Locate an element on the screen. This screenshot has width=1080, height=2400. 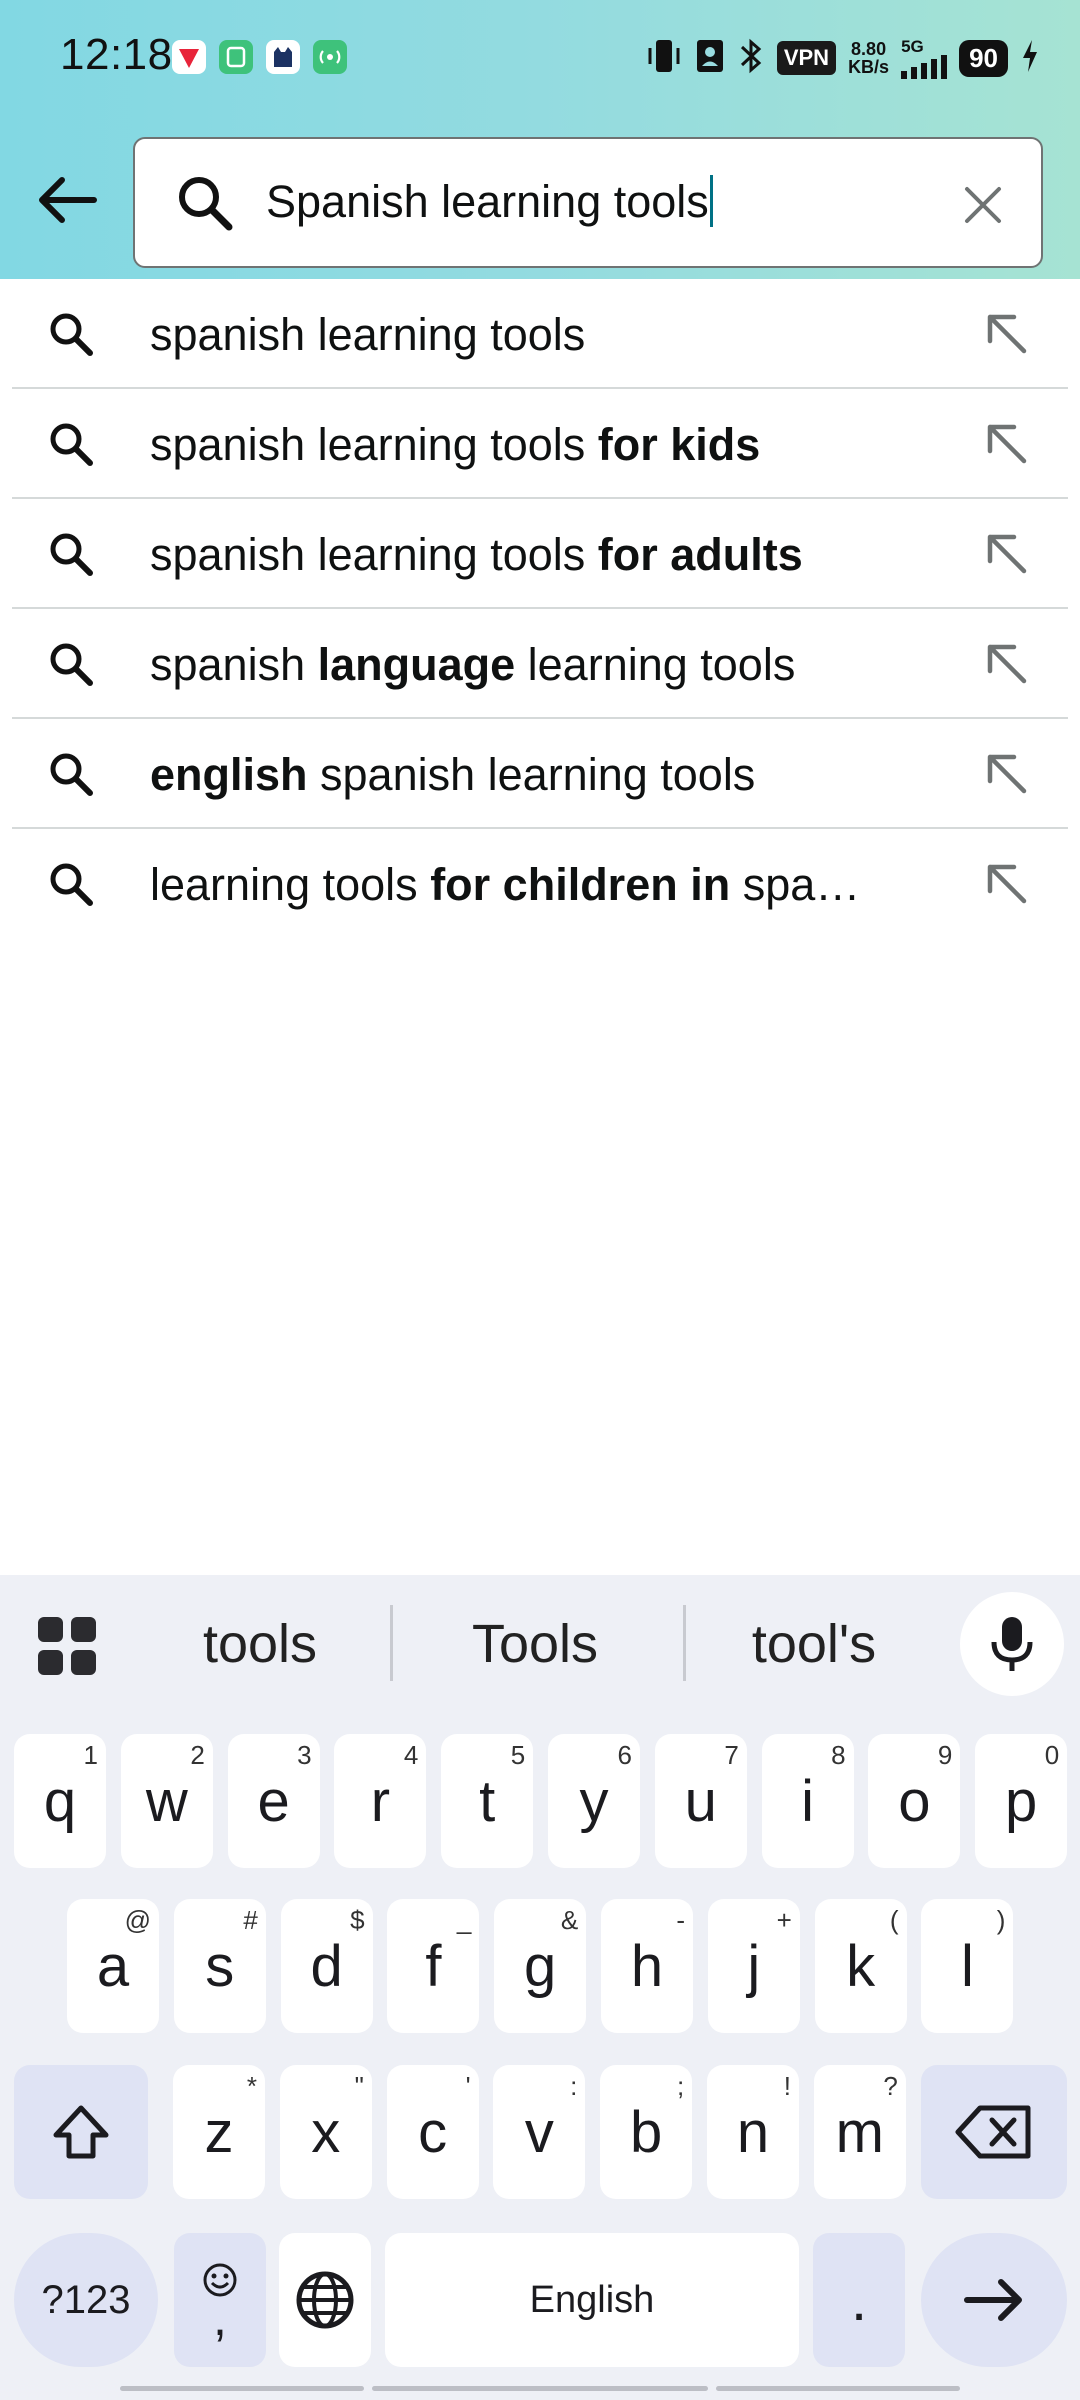
word-suggestion: Tools is located at coordinates (535, 1644).